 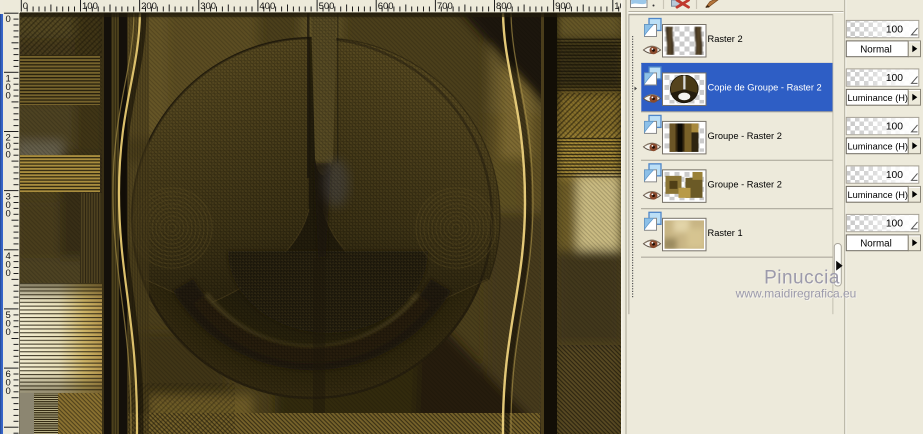 What do you see at coordinates (267, 6) in the screenshot?
I see `svg-text: 400` at bounding box center [267, 6].